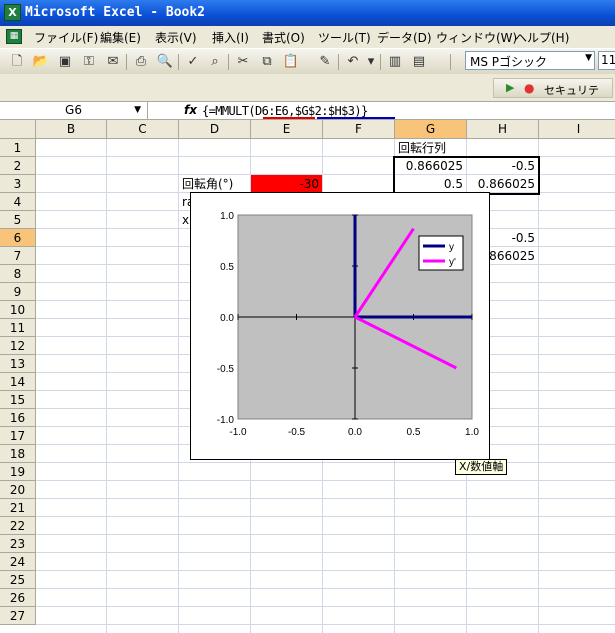  What do you see at coordinates (287, 129) in the screenshot?
I see `column-header-E: E` at bounding box center [287, 129].